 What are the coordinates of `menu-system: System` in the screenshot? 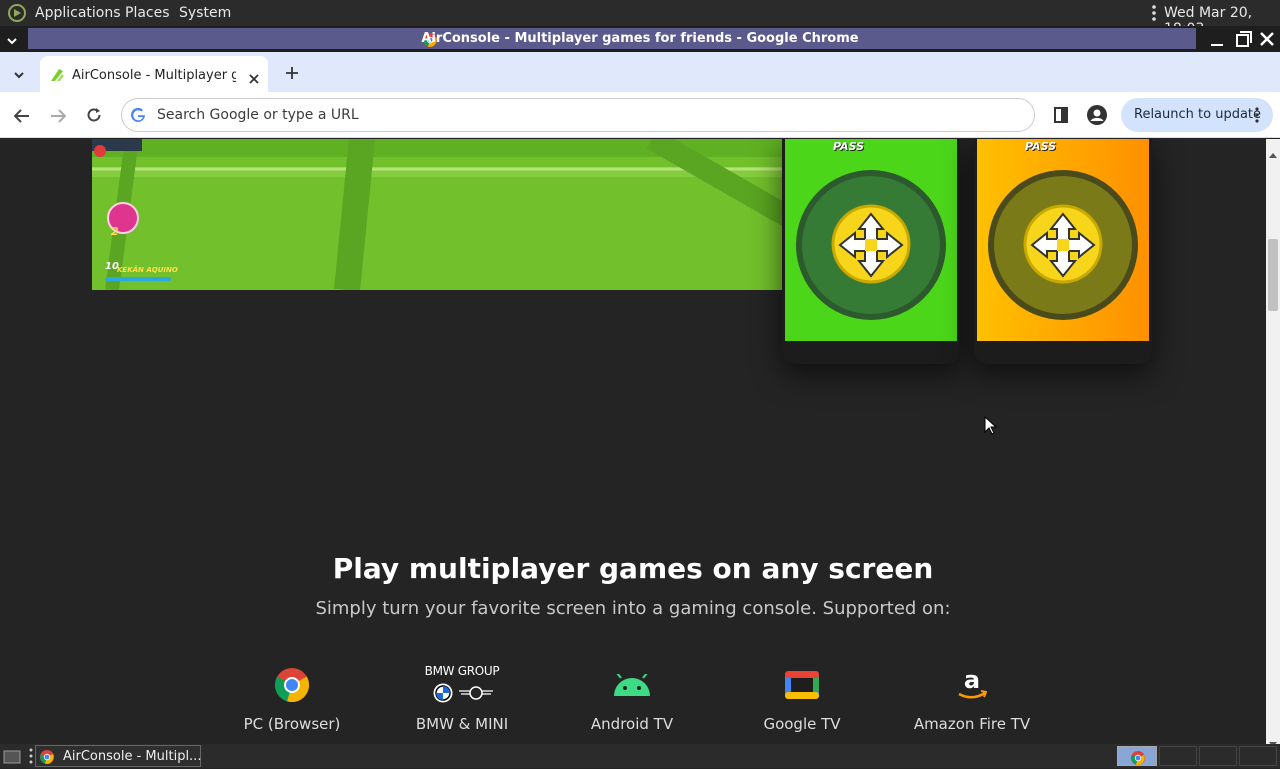 It's located at (205, 13).